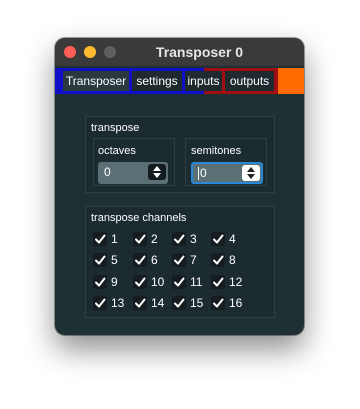  I want to click on semitones-number-field: 0, so click(227, 173).